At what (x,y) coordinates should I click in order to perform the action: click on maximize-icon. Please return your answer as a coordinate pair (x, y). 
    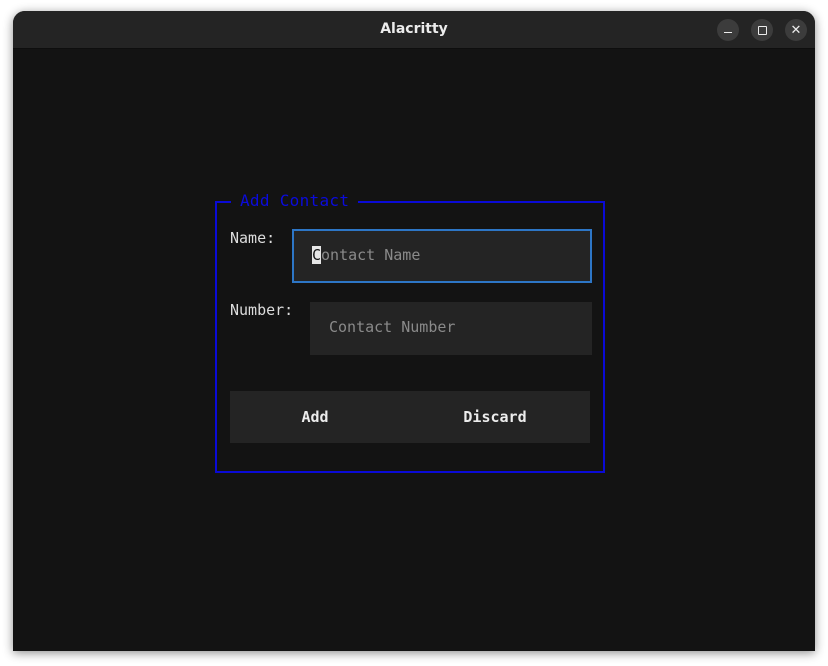
    Looking at the image, I should click on (762, 30).